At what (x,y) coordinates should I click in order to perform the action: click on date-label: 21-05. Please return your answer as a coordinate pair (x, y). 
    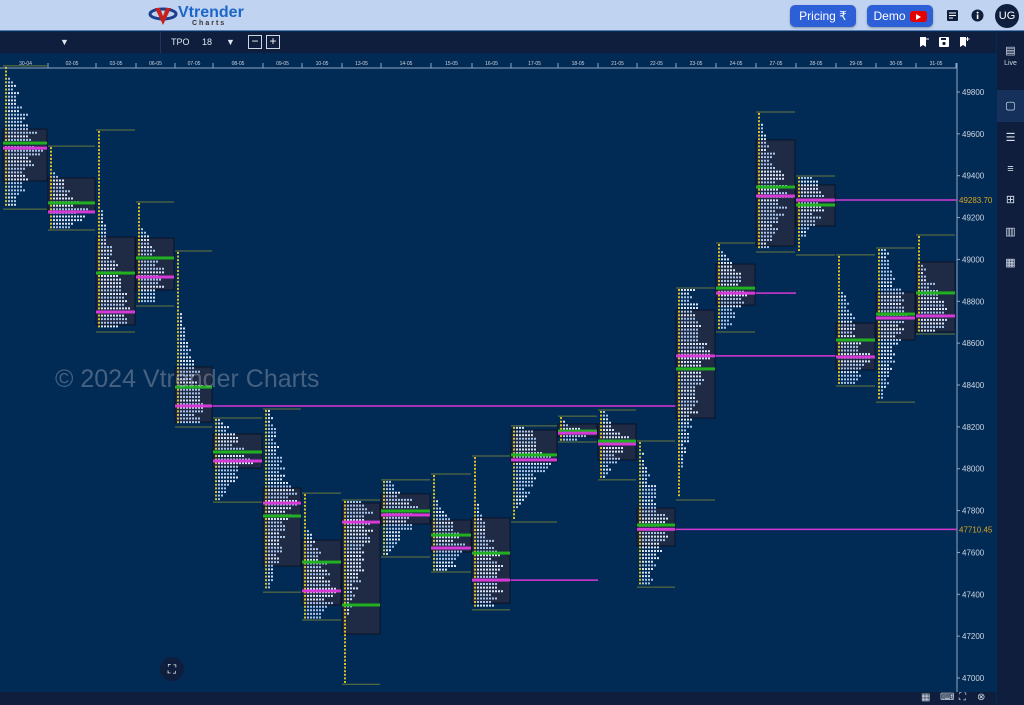
    Looking at the image, I should click on (617, 64).